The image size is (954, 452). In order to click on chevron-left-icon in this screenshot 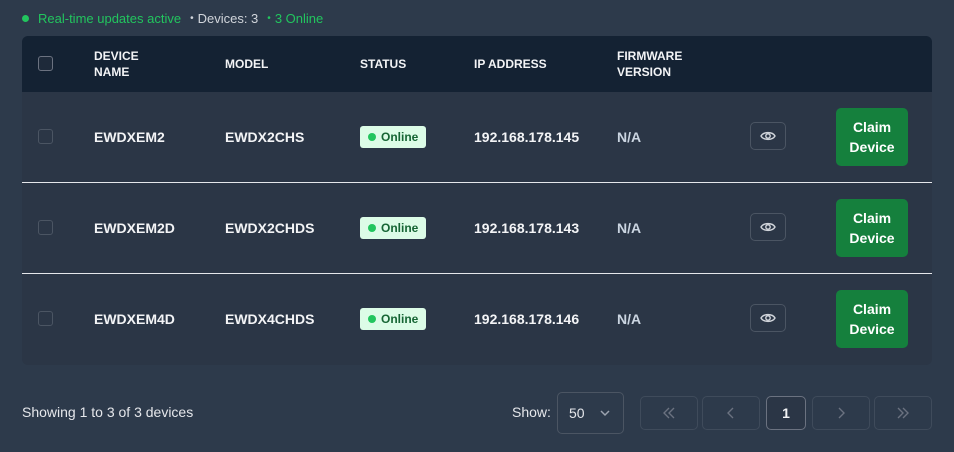, I will do `click(730, 413)`.